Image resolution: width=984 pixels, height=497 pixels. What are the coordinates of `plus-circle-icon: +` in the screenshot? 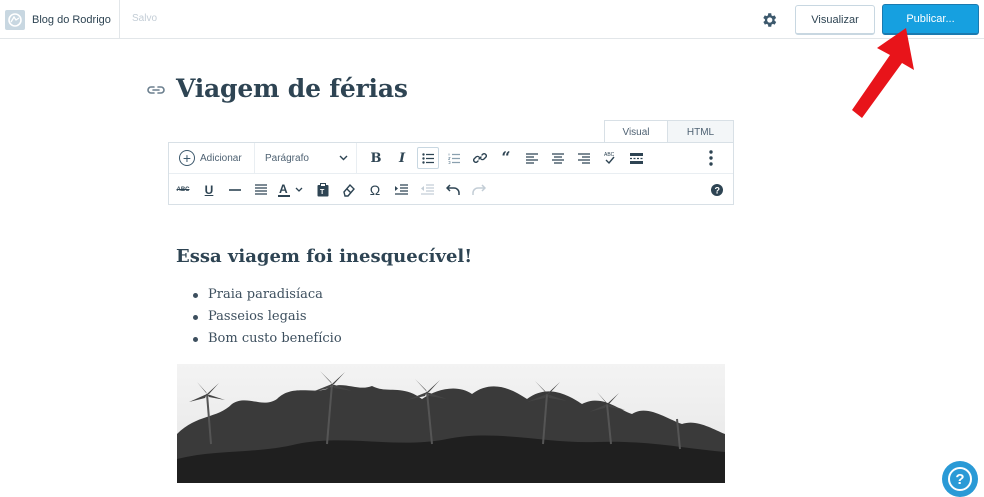 It's located at (187, 158).